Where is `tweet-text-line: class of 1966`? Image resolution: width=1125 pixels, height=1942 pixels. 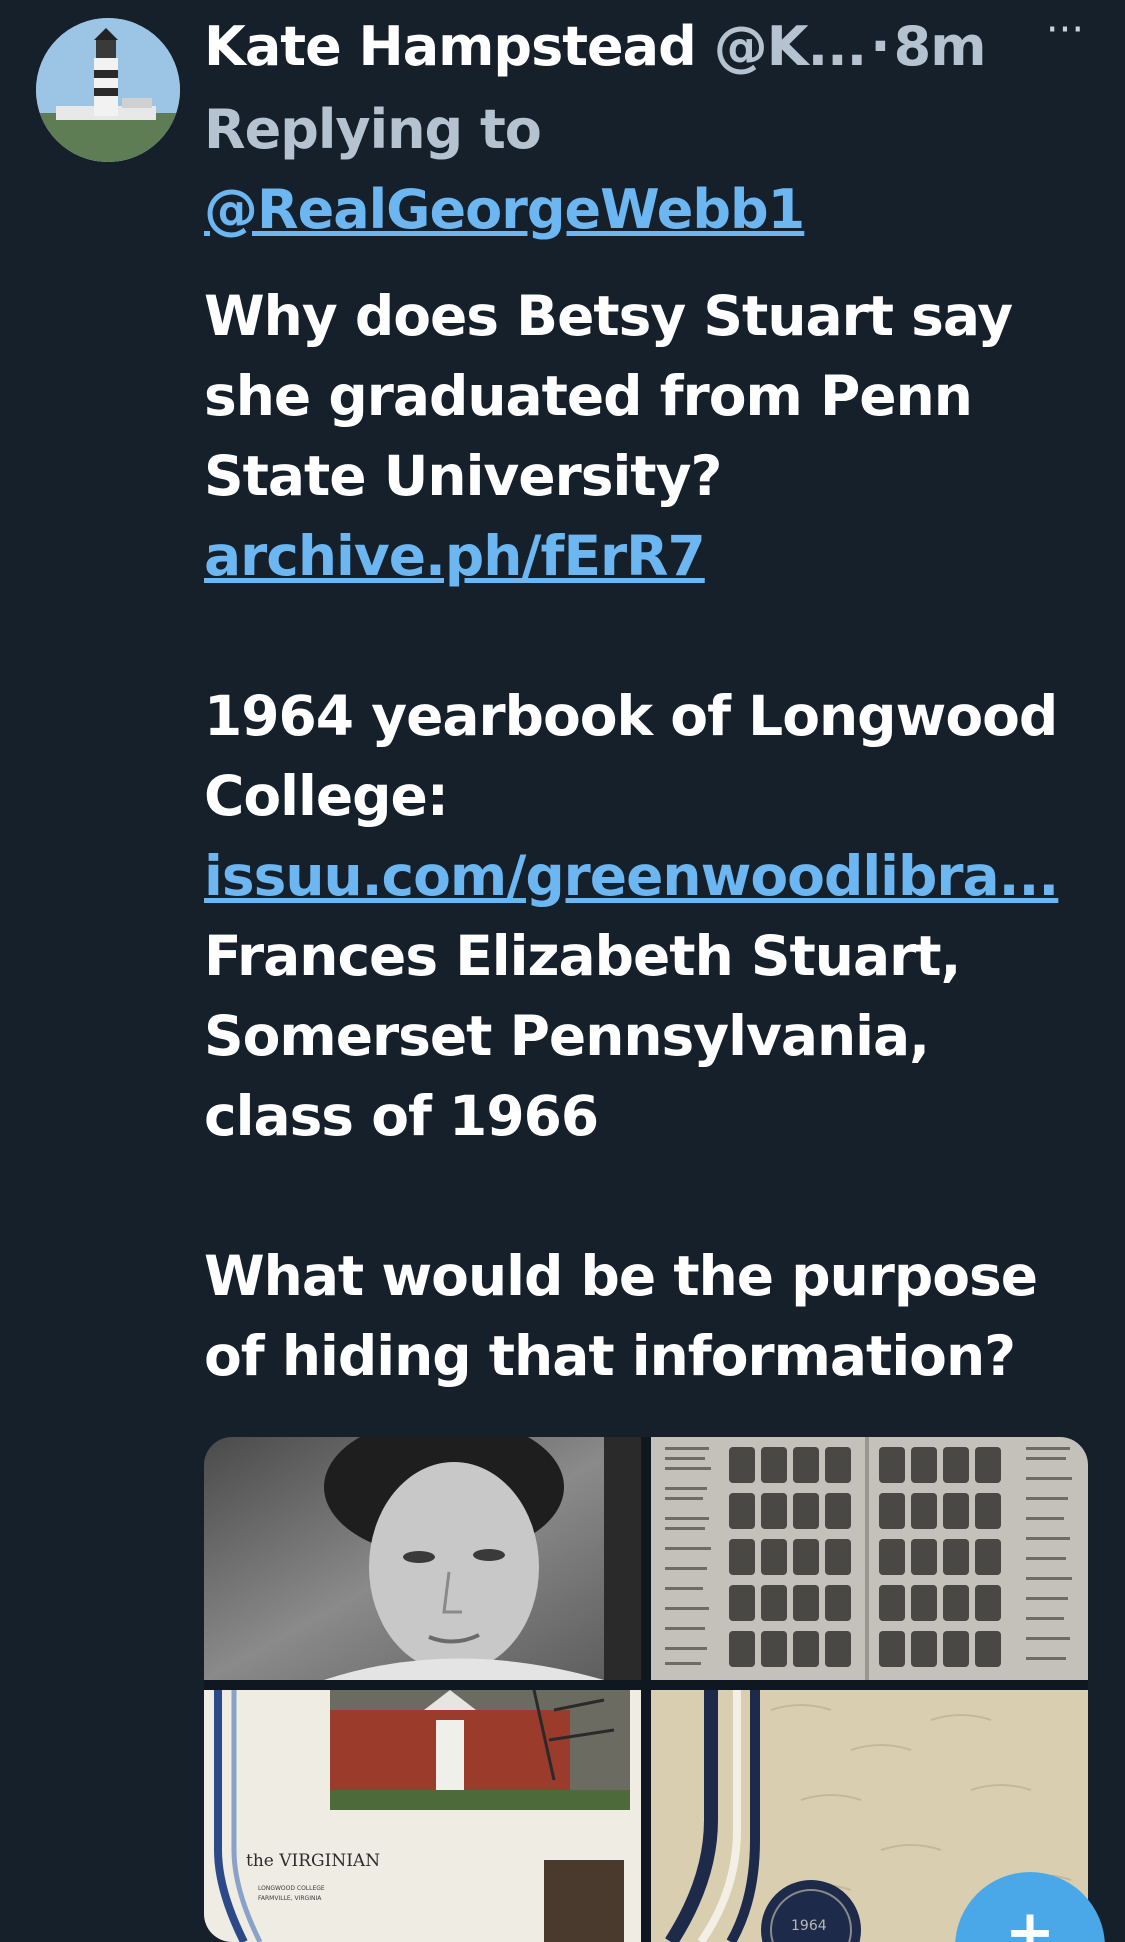 tweet-text-line: class of 1966 is located at coordinates (401, 1116).